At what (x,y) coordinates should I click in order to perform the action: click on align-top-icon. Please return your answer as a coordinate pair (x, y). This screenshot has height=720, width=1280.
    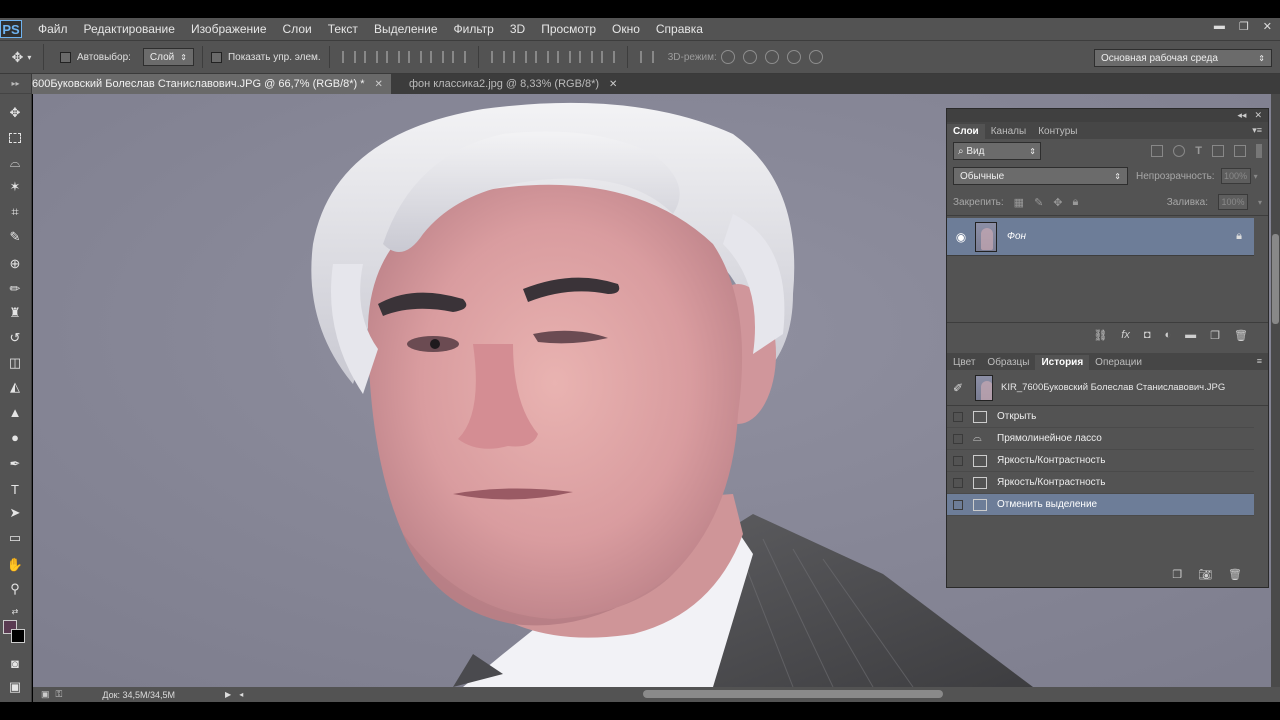
    Looking at the image, I should click on (348, 57).